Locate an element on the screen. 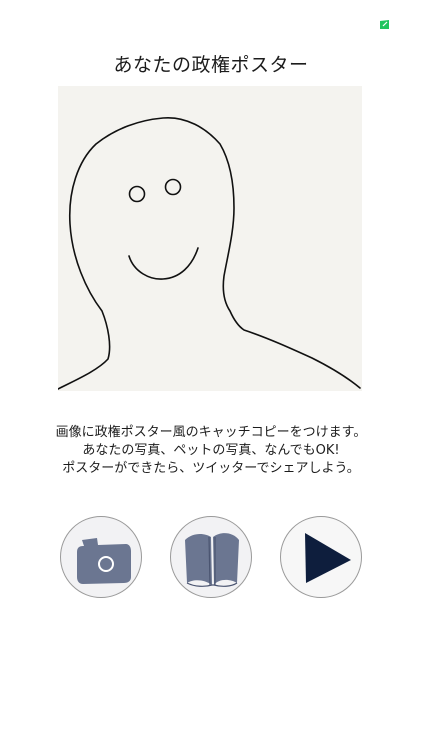 The height and width of the screenshot is (750, 422). play-button is located at coordinates (321, 557).